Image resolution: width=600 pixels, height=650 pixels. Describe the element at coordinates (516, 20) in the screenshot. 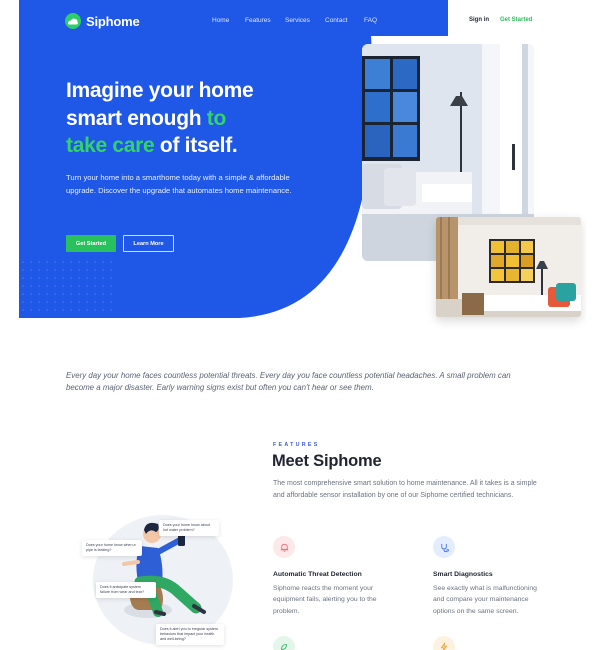

I see `nav-get-started-link: Get Started` at that location.